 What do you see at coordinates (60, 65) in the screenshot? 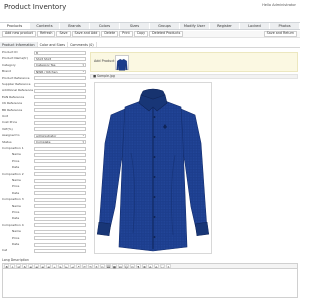
I see `category-select: Category Tes` at bounding box center [60, 65].